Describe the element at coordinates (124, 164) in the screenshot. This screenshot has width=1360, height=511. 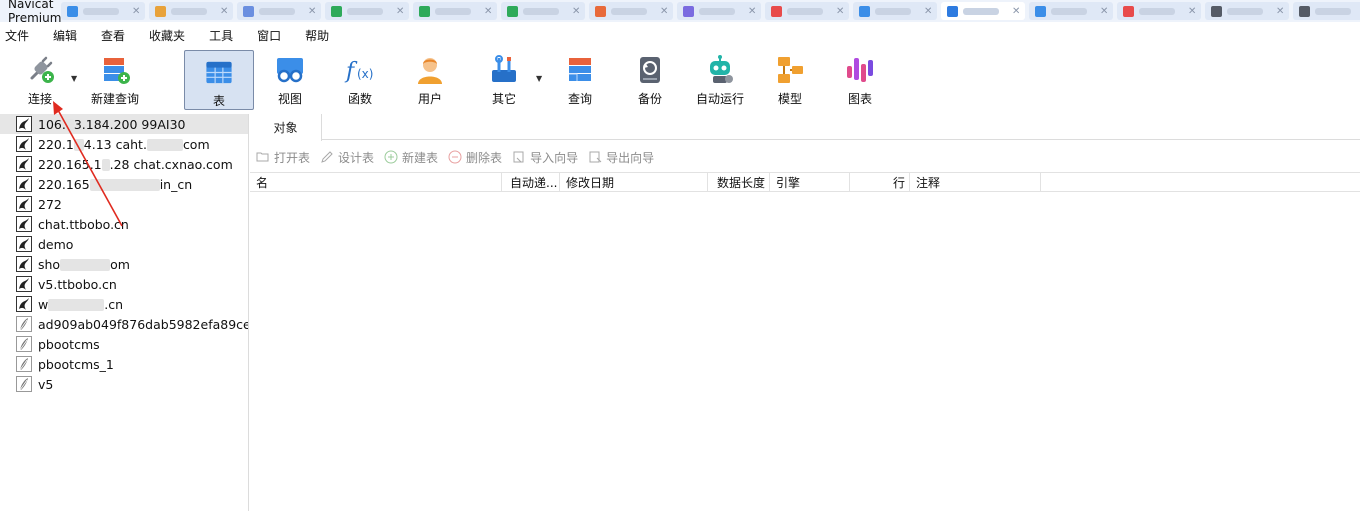
I see `connection-item: 220.165.1.28 chat.cxnao.com` at that location.